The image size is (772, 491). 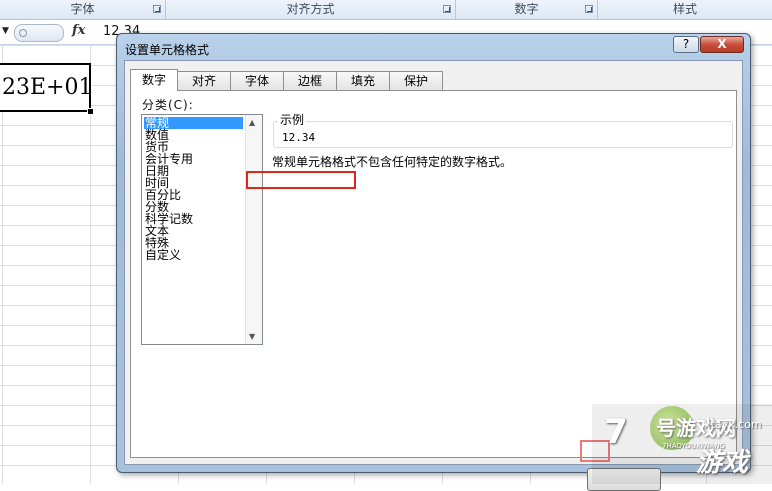 I want to click on tab-border: 边框, so click(x=310, y=80).